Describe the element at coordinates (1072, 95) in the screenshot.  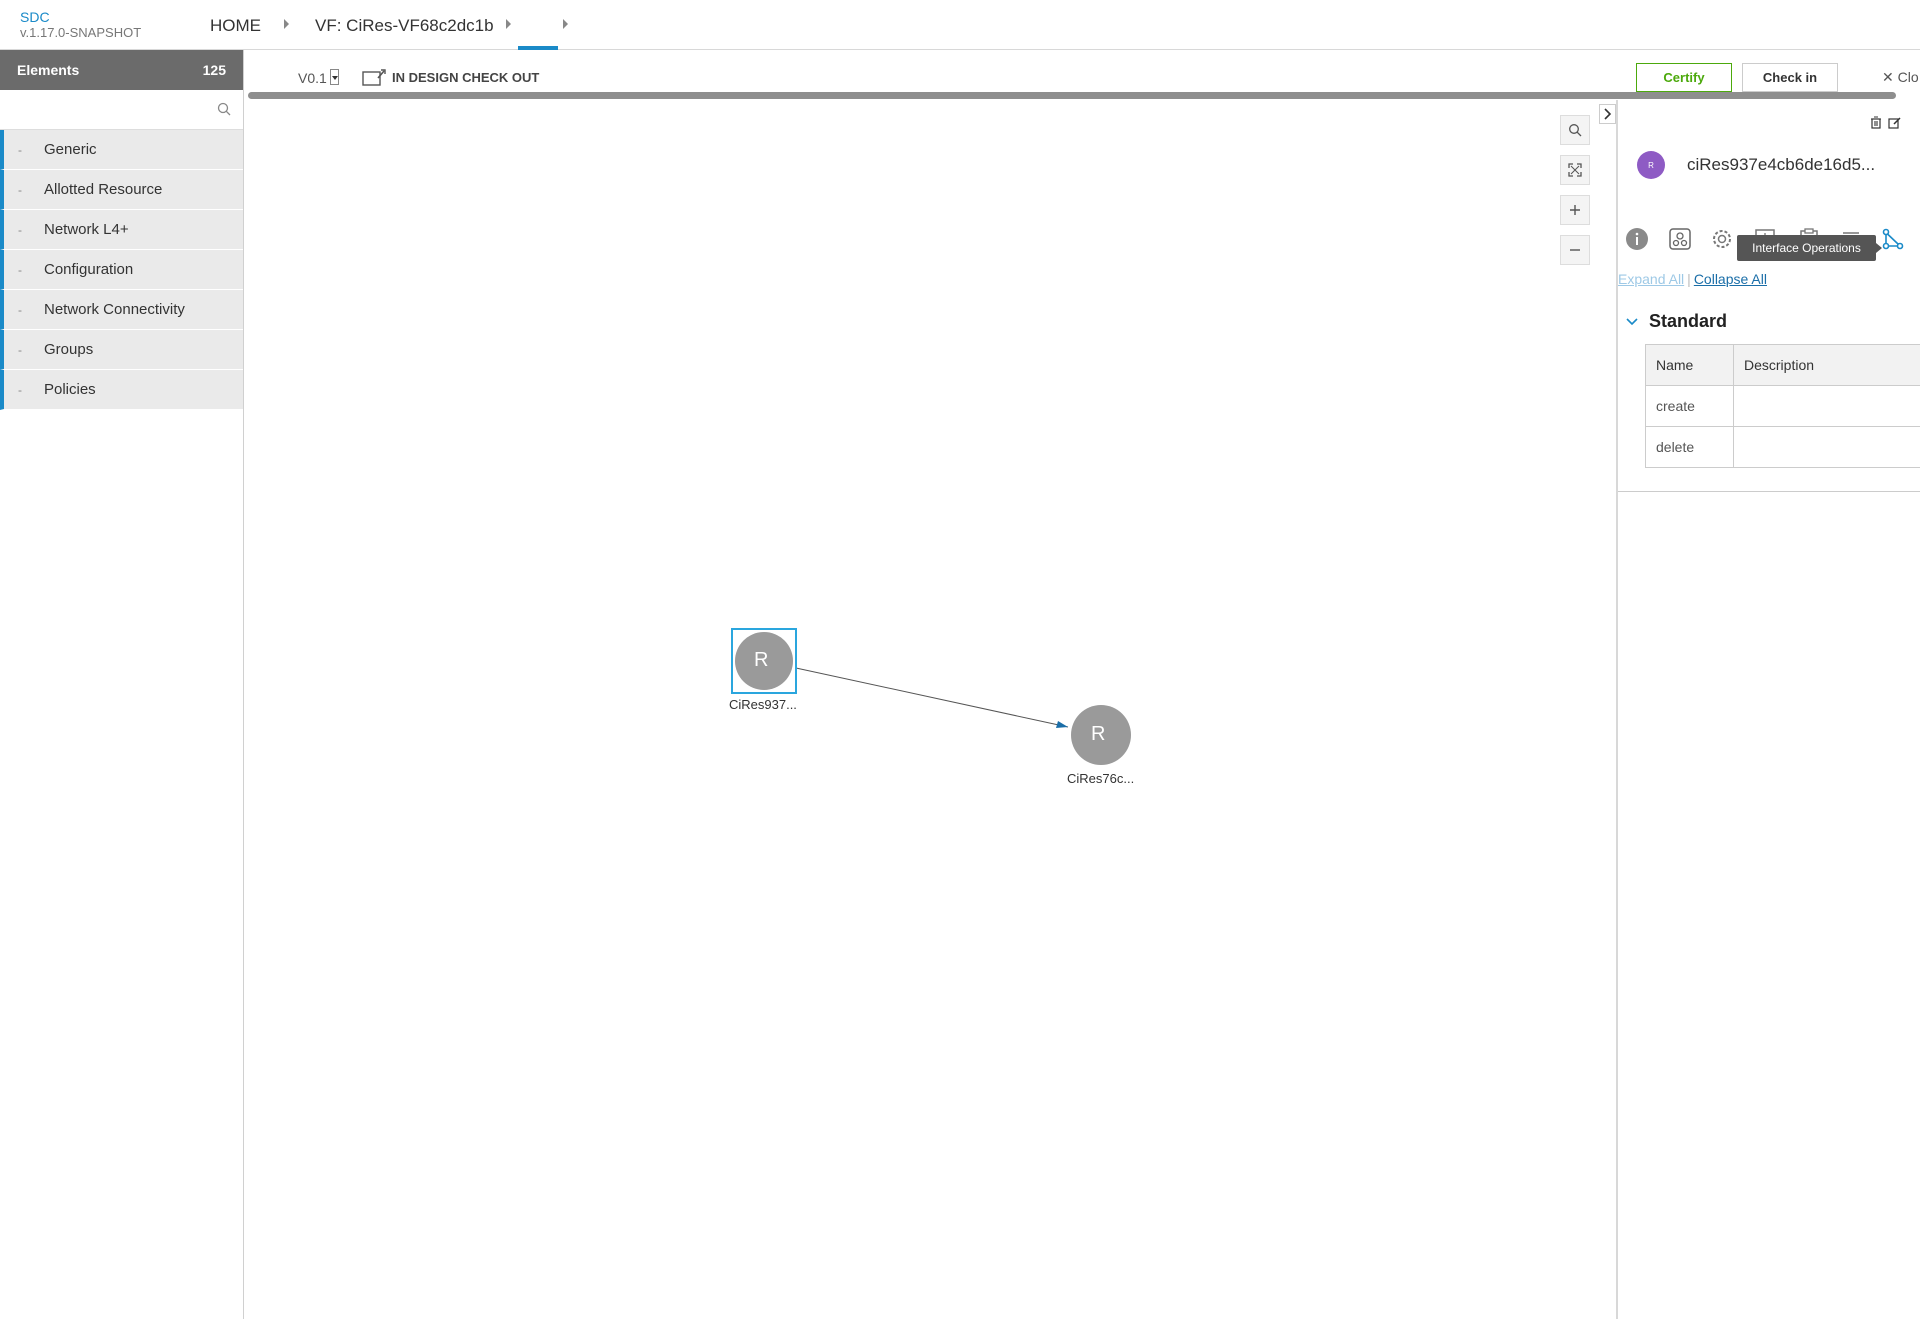
I see `horizontal-scrollbar` at that location.